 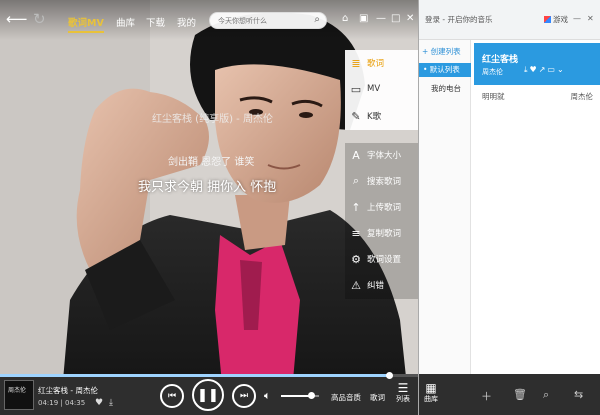 I want to click on tool-upload-lyrics-label: 上传歌词, so click(x=384, y=208).